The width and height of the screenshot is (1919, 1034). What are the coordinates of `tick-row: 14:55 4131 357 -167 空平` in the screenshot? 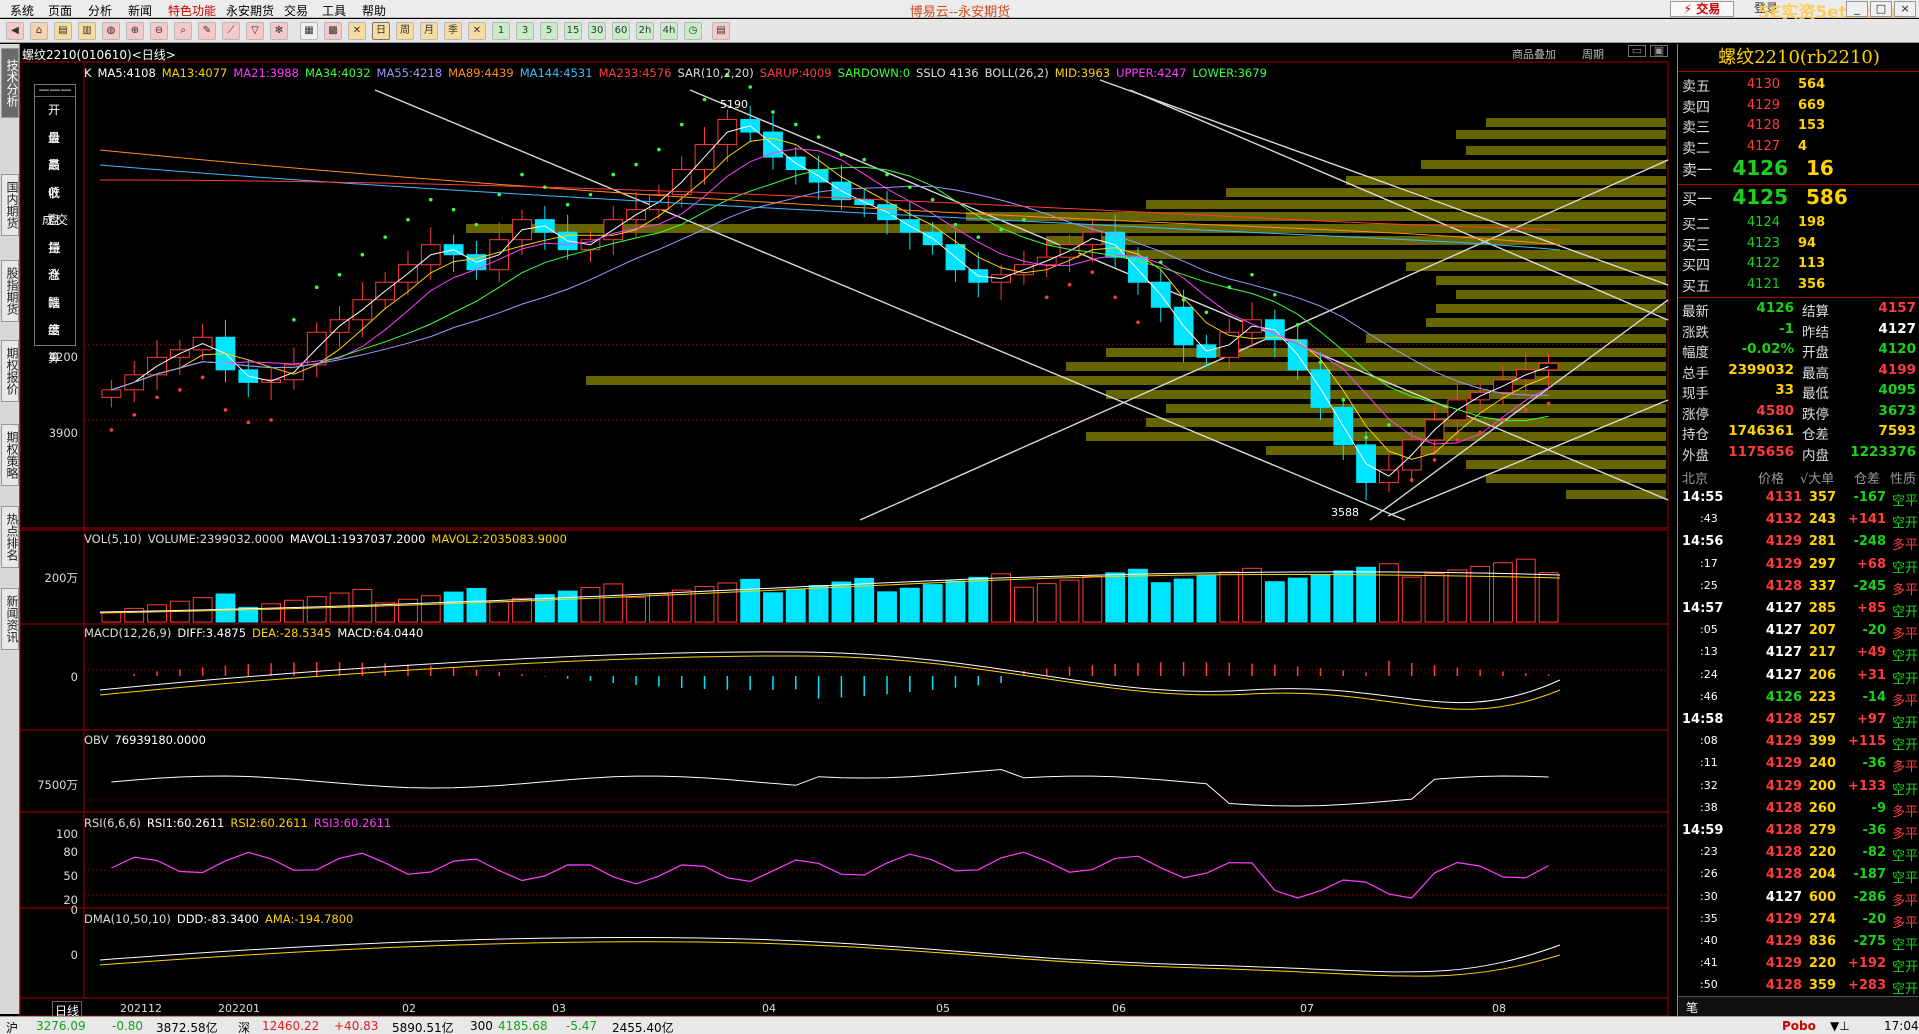 It's located at (1798, 497).